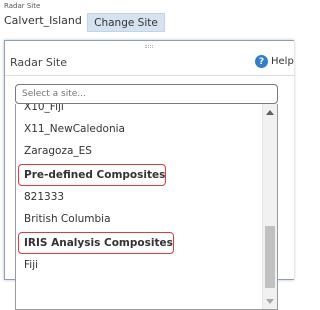 The image size is (320, 310). Describe the element at coordinates (149, 46) in the screenshot. I see `drag-handle-icon` at that location.